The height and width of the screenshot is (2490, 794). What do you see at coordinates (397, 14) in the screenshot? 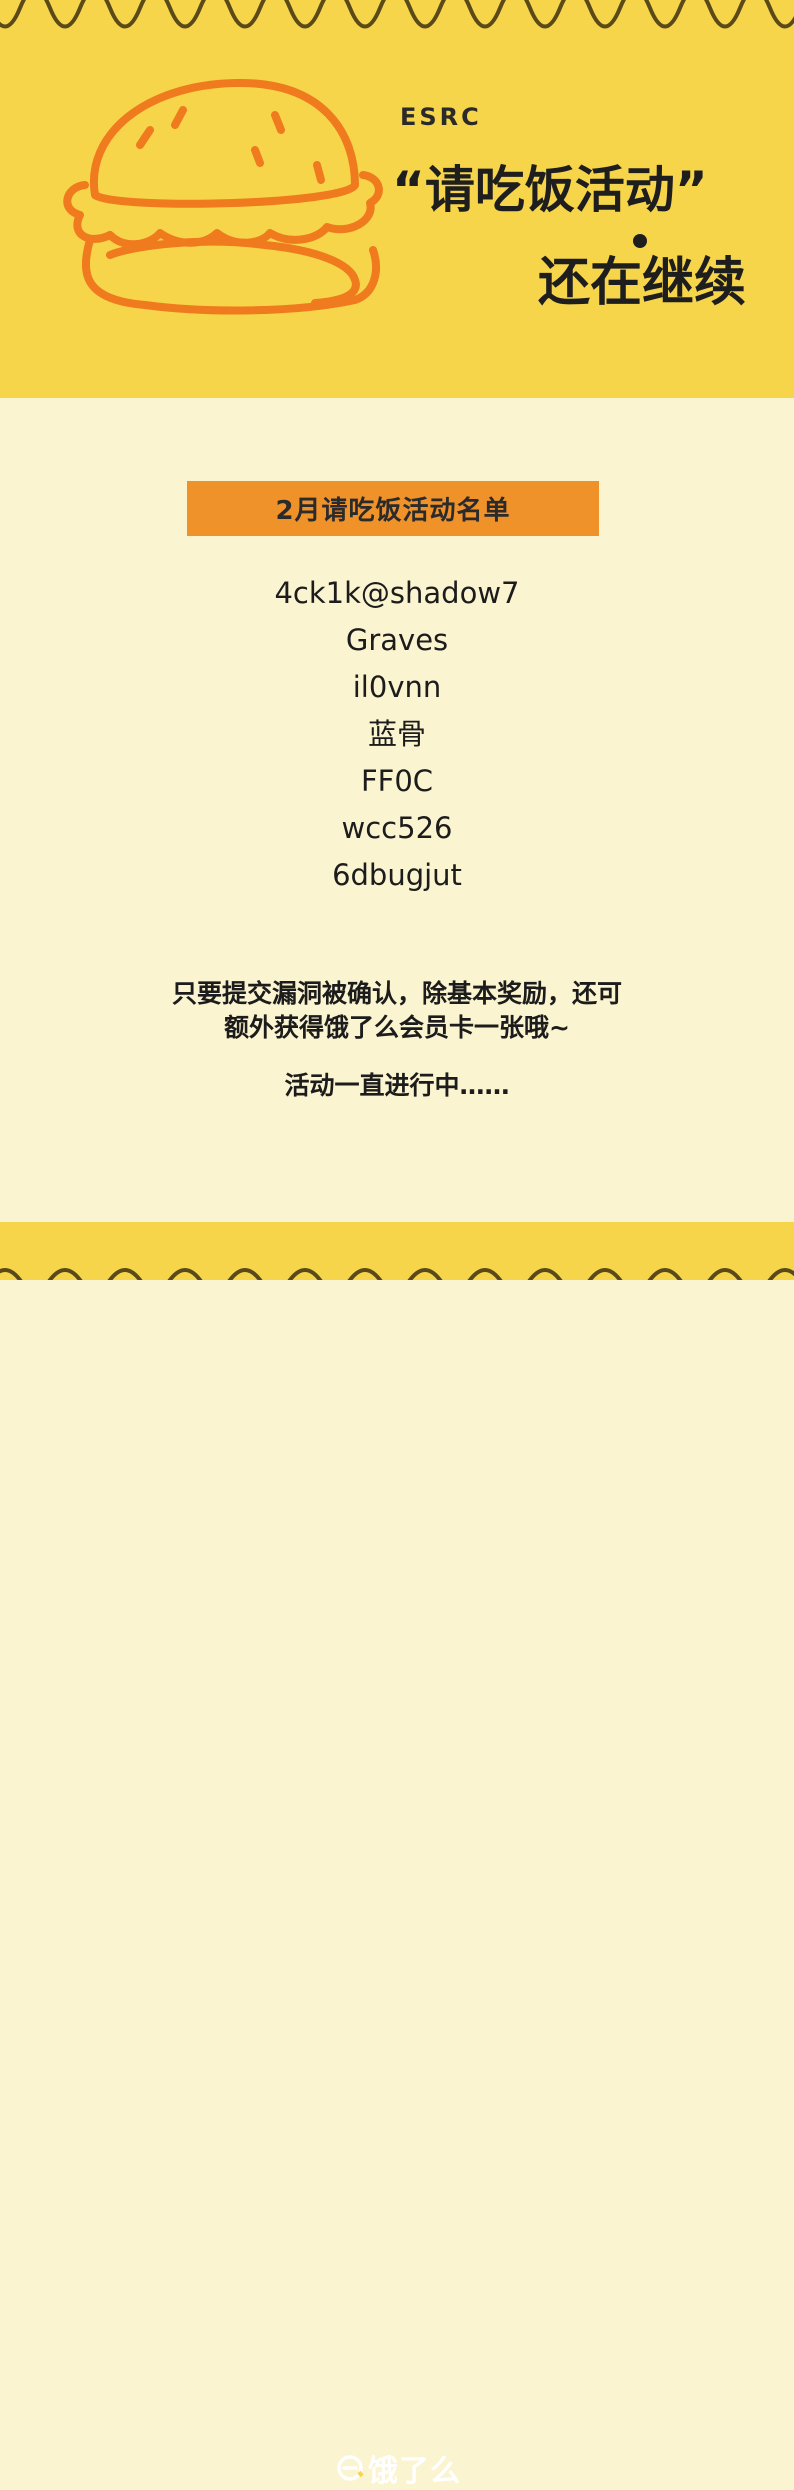
I see `wavy-border-top` at bounding box center [397, 14].